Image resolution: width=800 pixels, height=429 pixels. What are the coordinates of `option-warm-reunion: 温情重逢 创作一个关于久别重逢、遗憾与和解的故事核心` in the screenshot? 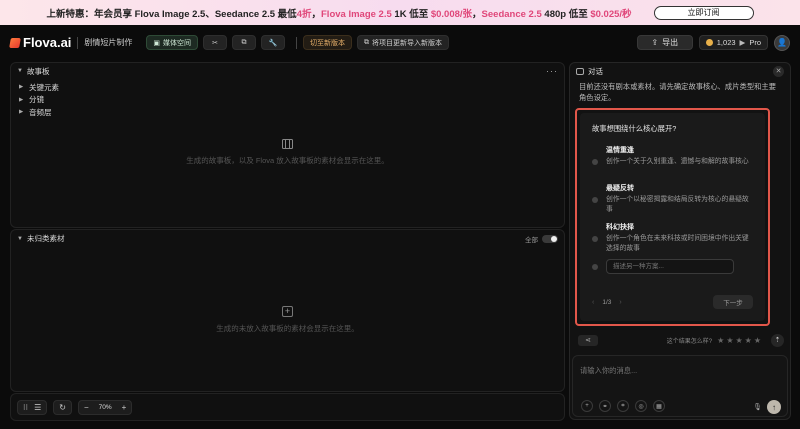 It's located at (672, 156).